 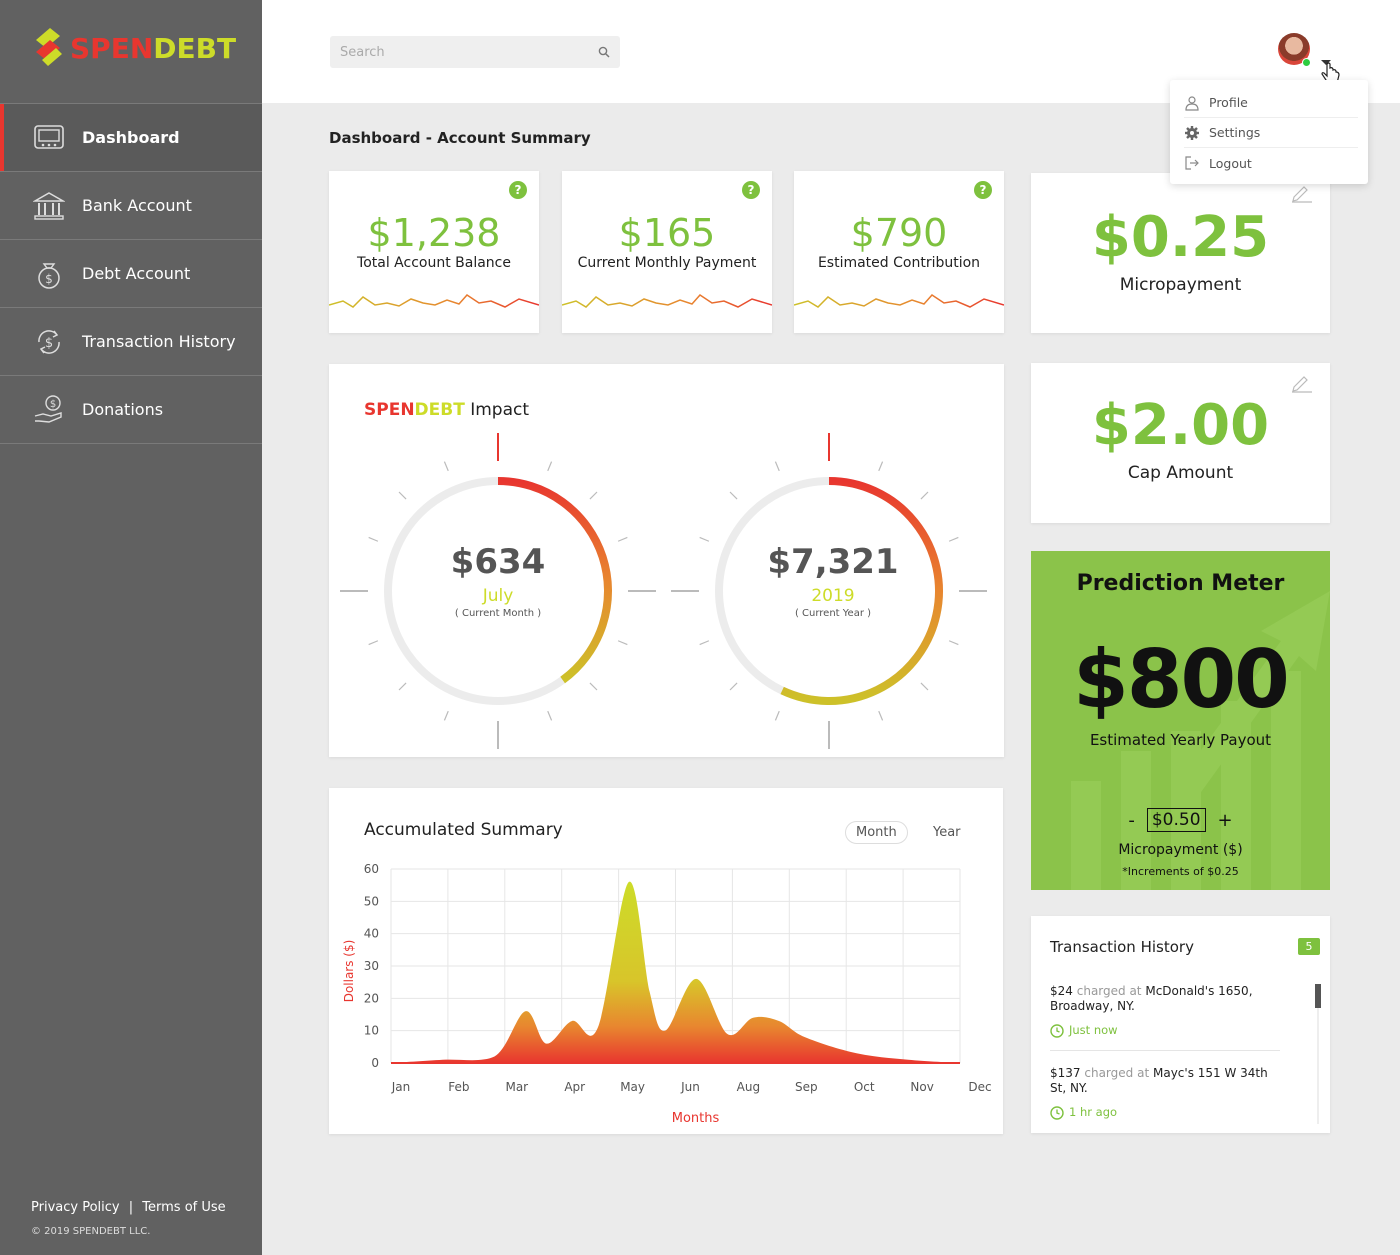 What do you see at coordinates (1180, 443) in the screenshot?
I see `cap-amount-card: $2.00 Cap Amount` at bounding box center [1180, 443].